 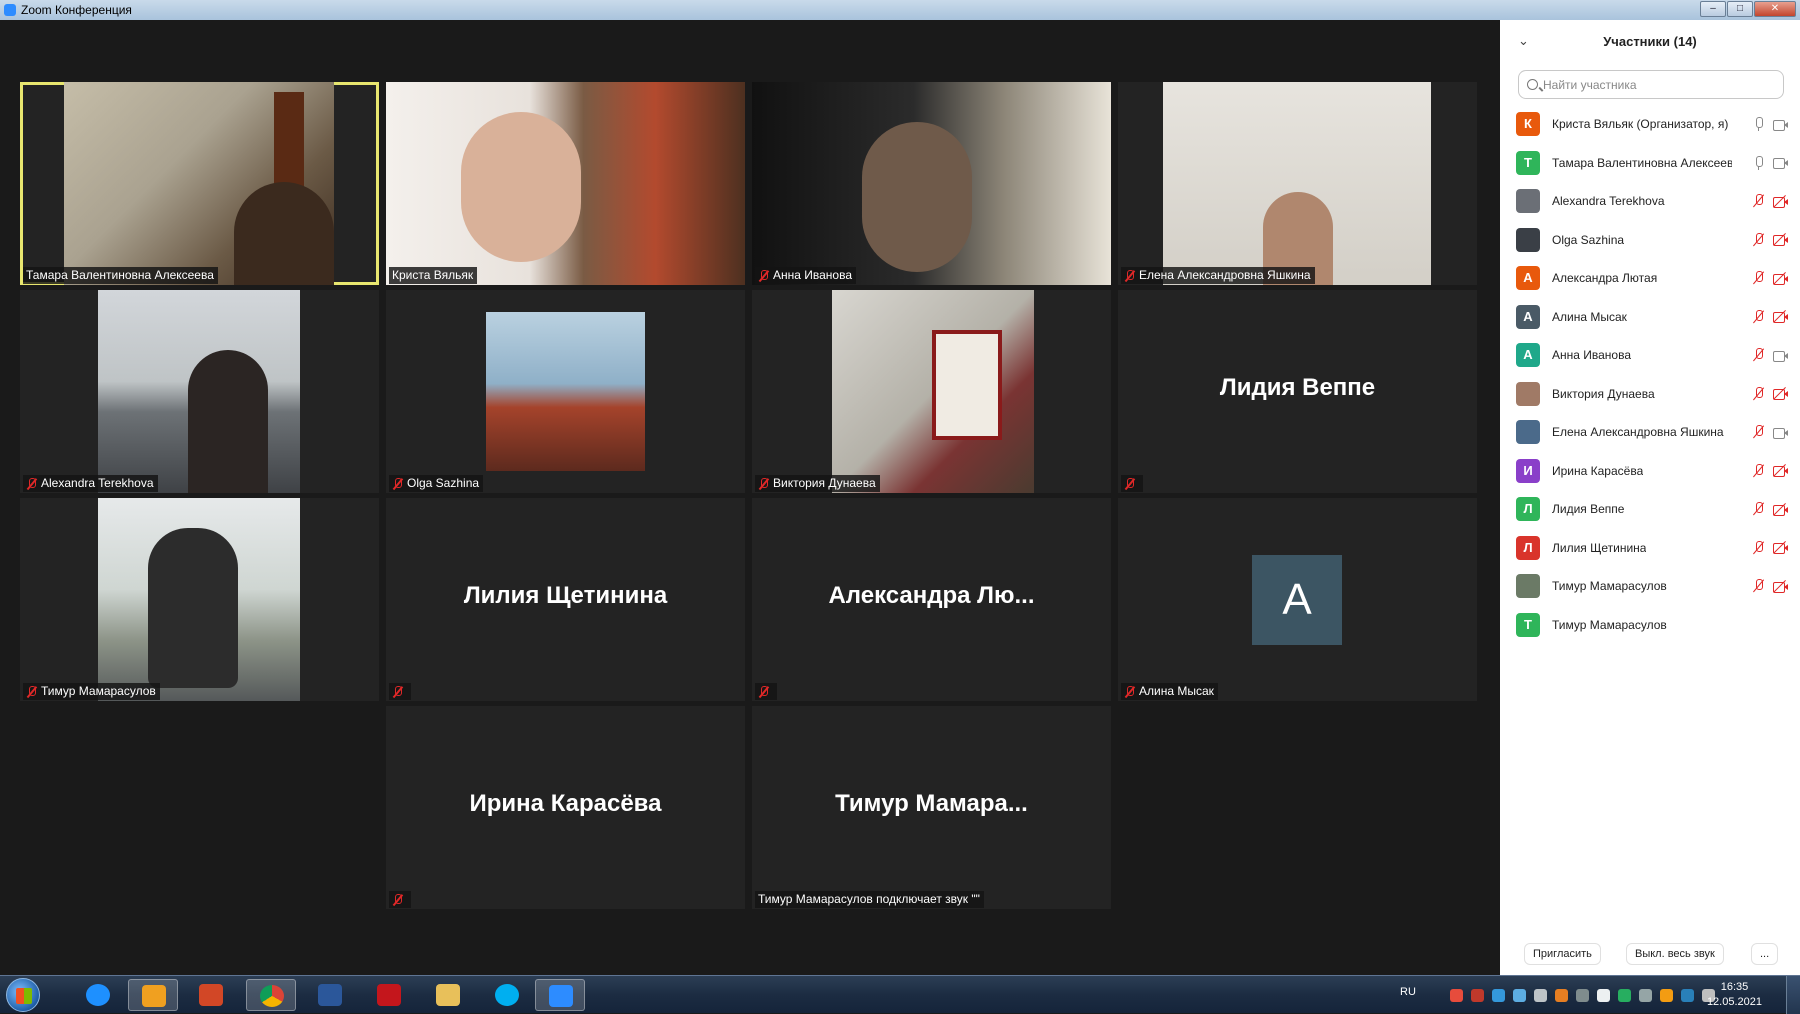 I want to click on participant-name: Алина Мысак, so click(x=1589, y=316).